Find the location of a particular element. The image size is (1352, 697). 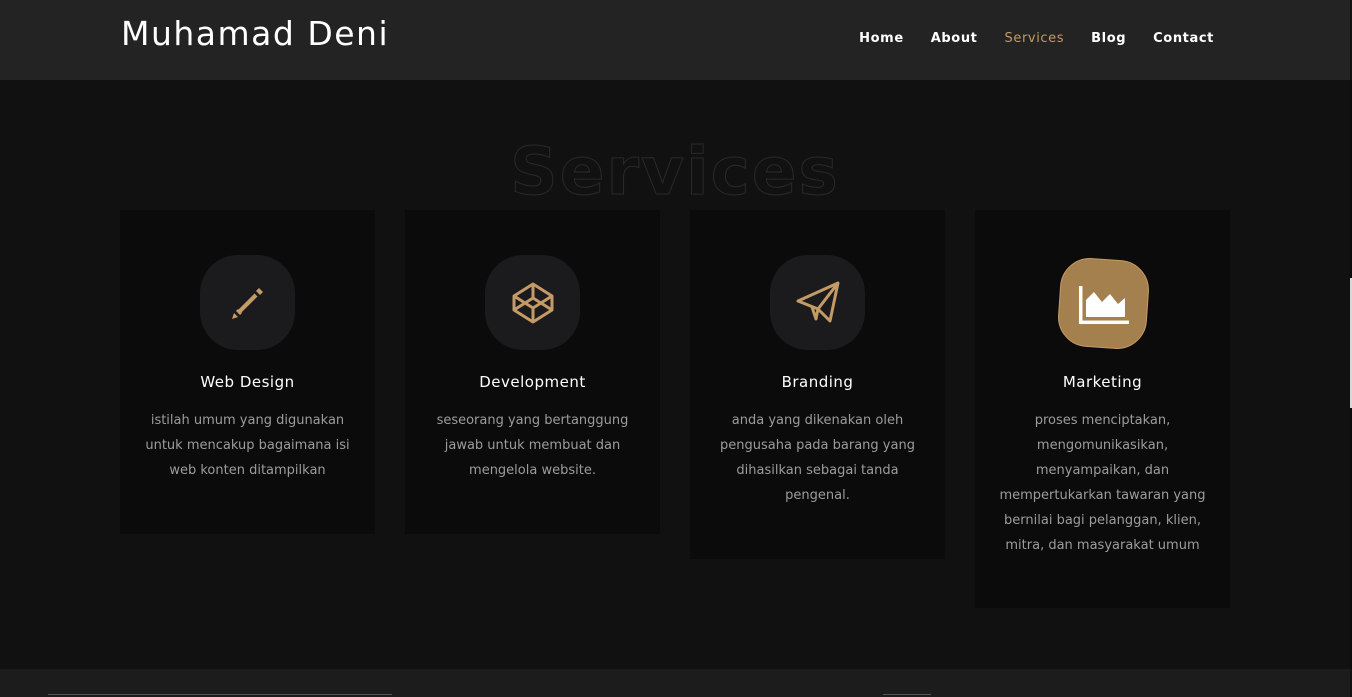

footer is located at coordinates (675, 683).